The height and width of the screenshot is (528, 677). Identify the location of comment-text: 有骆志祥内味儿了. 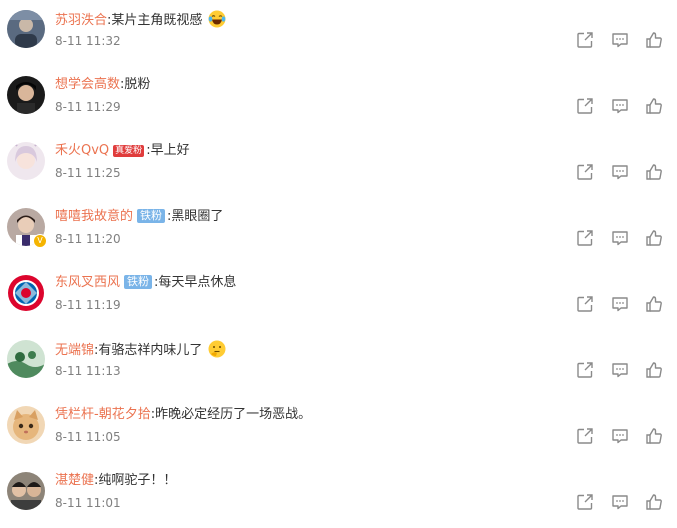
(150, 350).